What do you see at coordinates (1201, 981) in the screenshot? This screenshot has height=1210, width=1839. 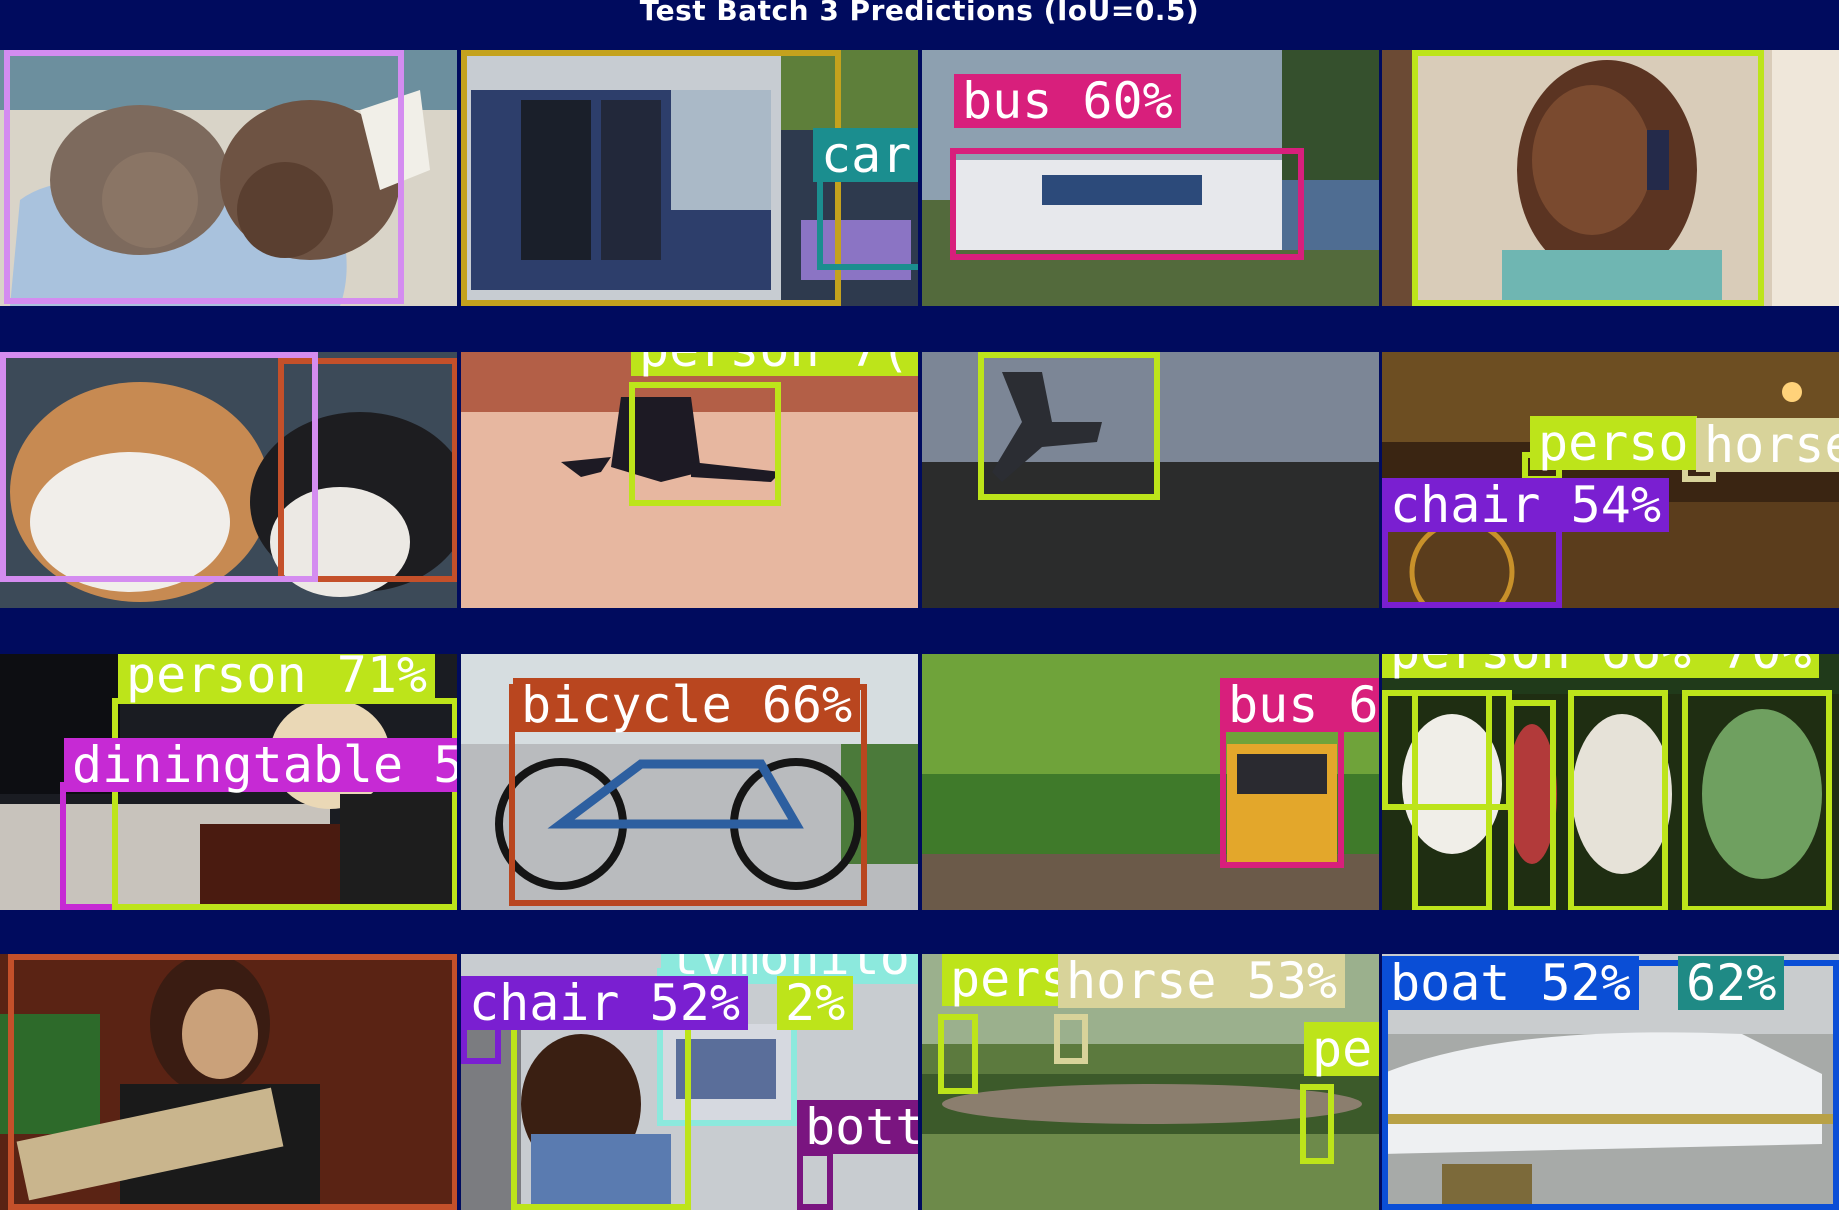 I see `detection-label-horse: horse 53%` at bounding box center [1201, 981].